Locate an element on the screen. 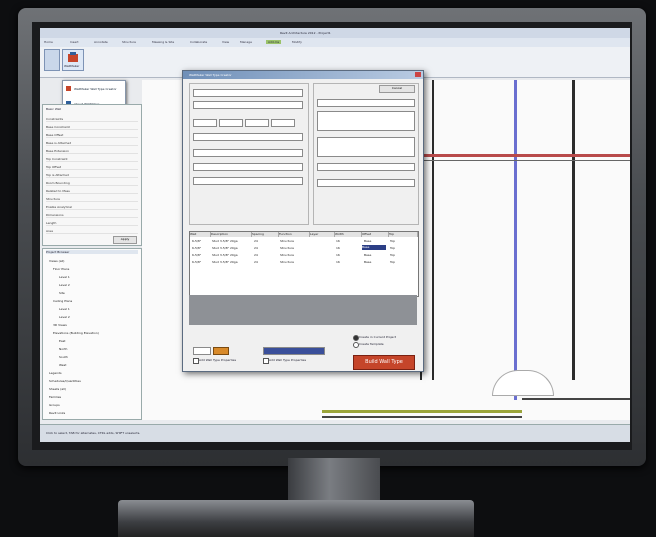 This screenshot has width=656, height=537. prop-row: Top Offset is located at coordinates (92, 167).